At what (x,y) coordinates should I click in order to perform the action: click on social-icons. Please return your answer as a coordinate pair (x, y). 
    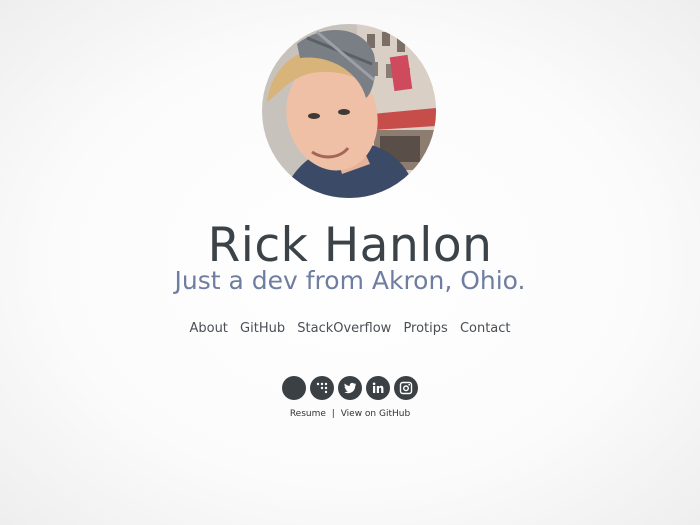
    Looking at the image, I should click on (350, 388).